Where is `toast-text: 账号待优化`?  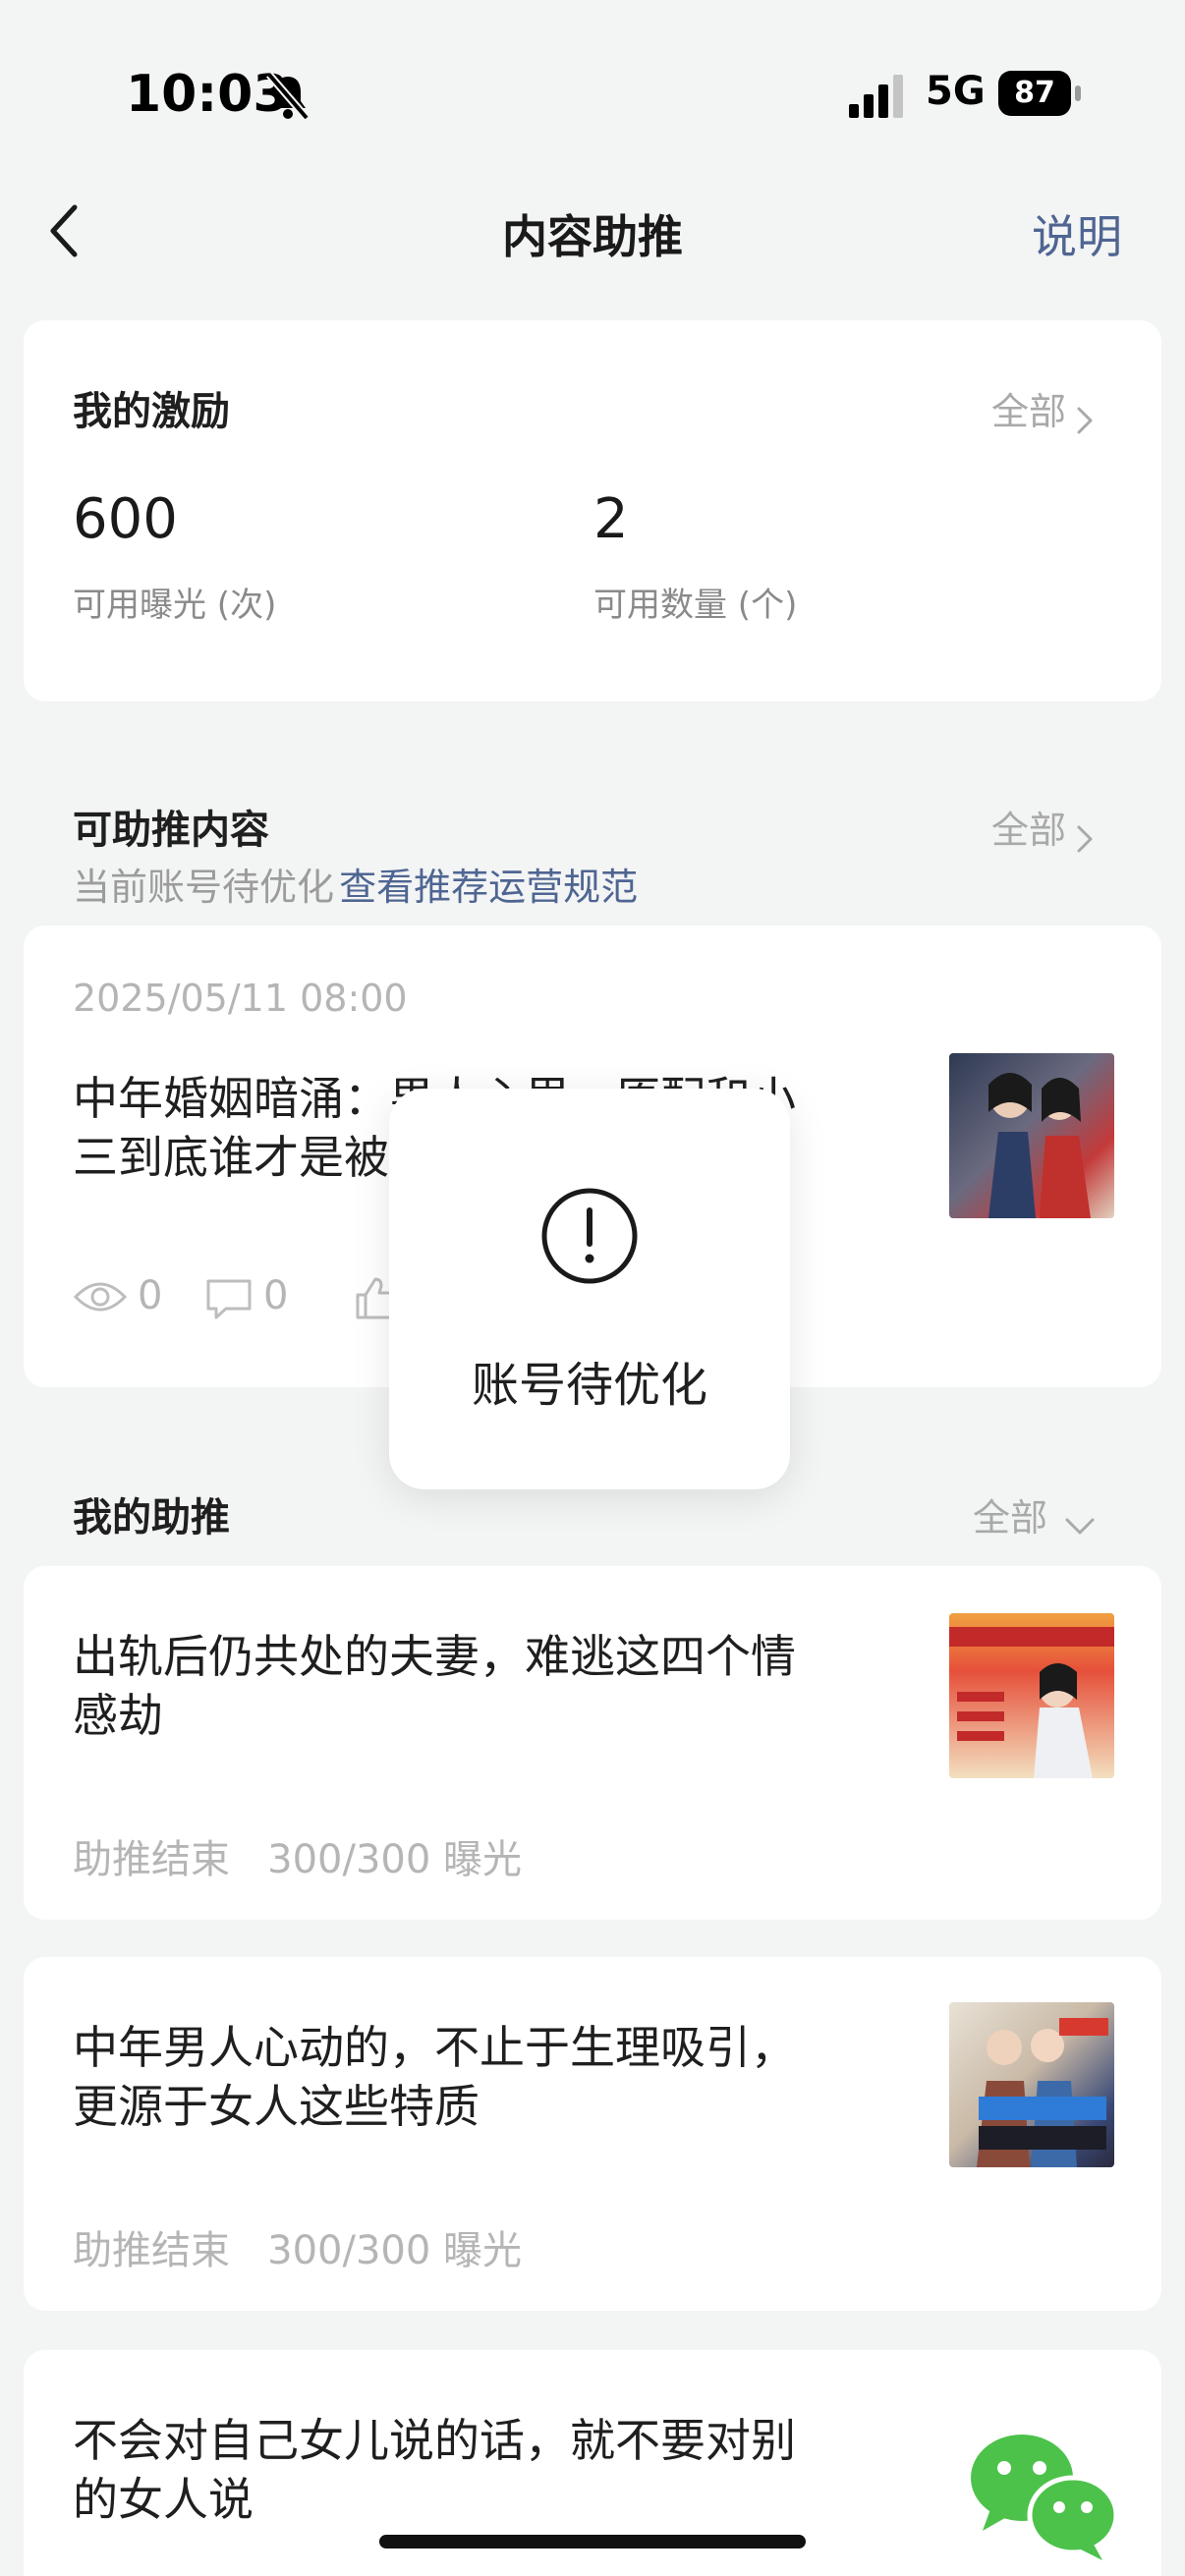
toast-text: 账号待优化 is located at coordinates (589, 1385).